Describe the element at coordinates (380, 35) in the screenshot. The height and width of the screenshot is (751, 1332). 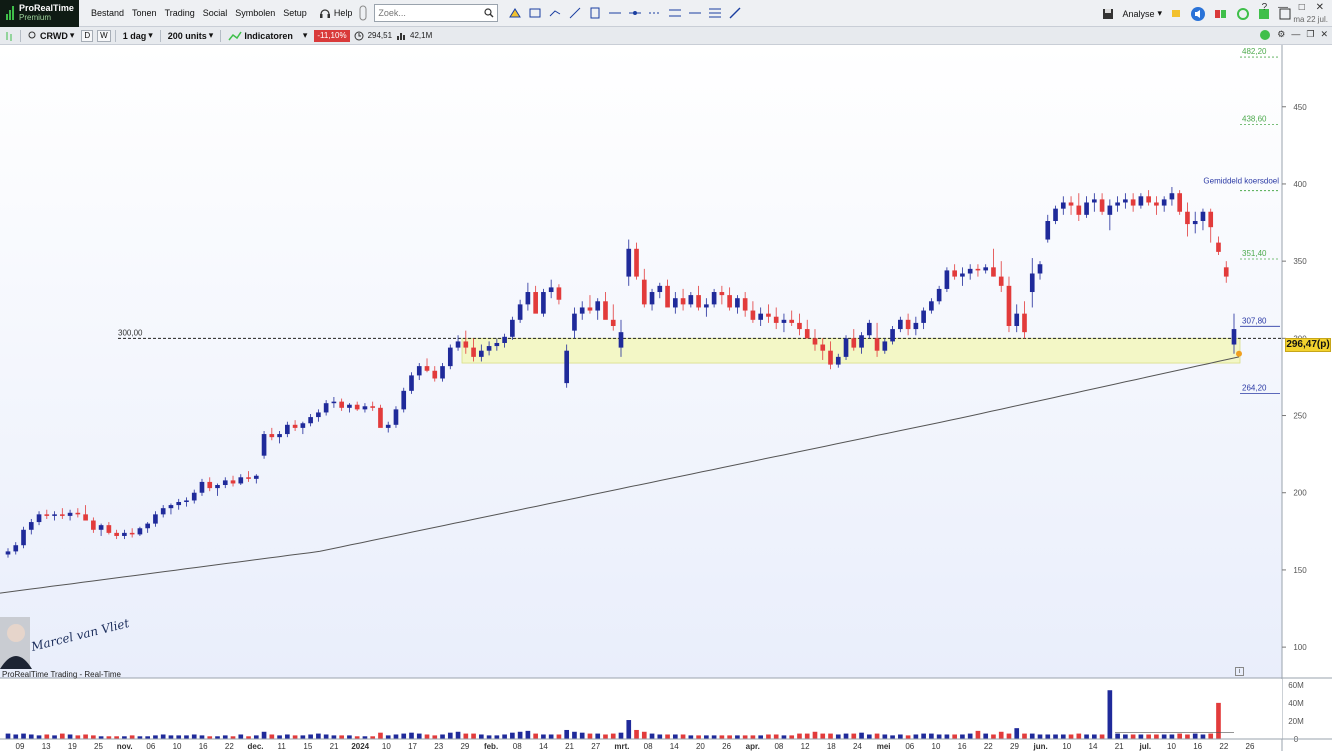
I see `last-price: 294,51` at that location.